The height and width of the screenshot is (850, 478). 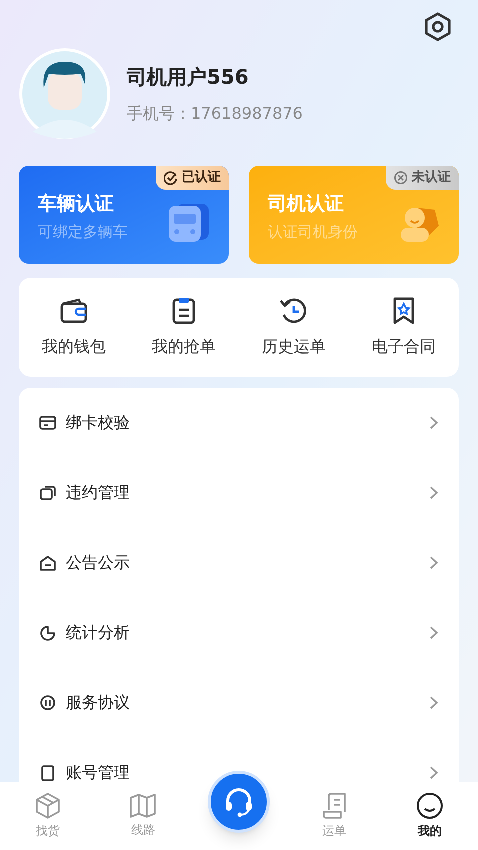 I want to click on receipt-icon, so click(x=334, y=806).